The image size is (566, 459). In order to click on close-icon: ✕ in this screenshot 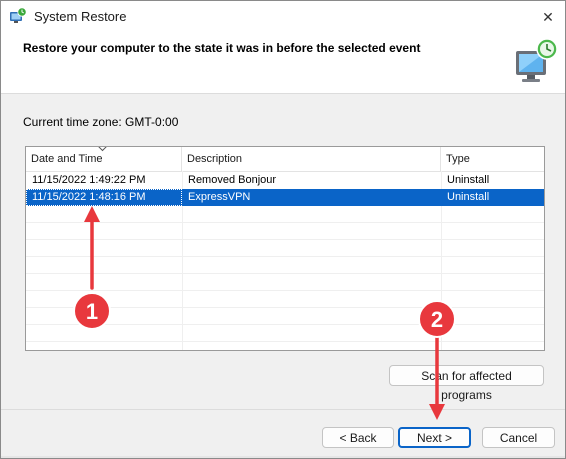, I will do `click(548, 16)`.